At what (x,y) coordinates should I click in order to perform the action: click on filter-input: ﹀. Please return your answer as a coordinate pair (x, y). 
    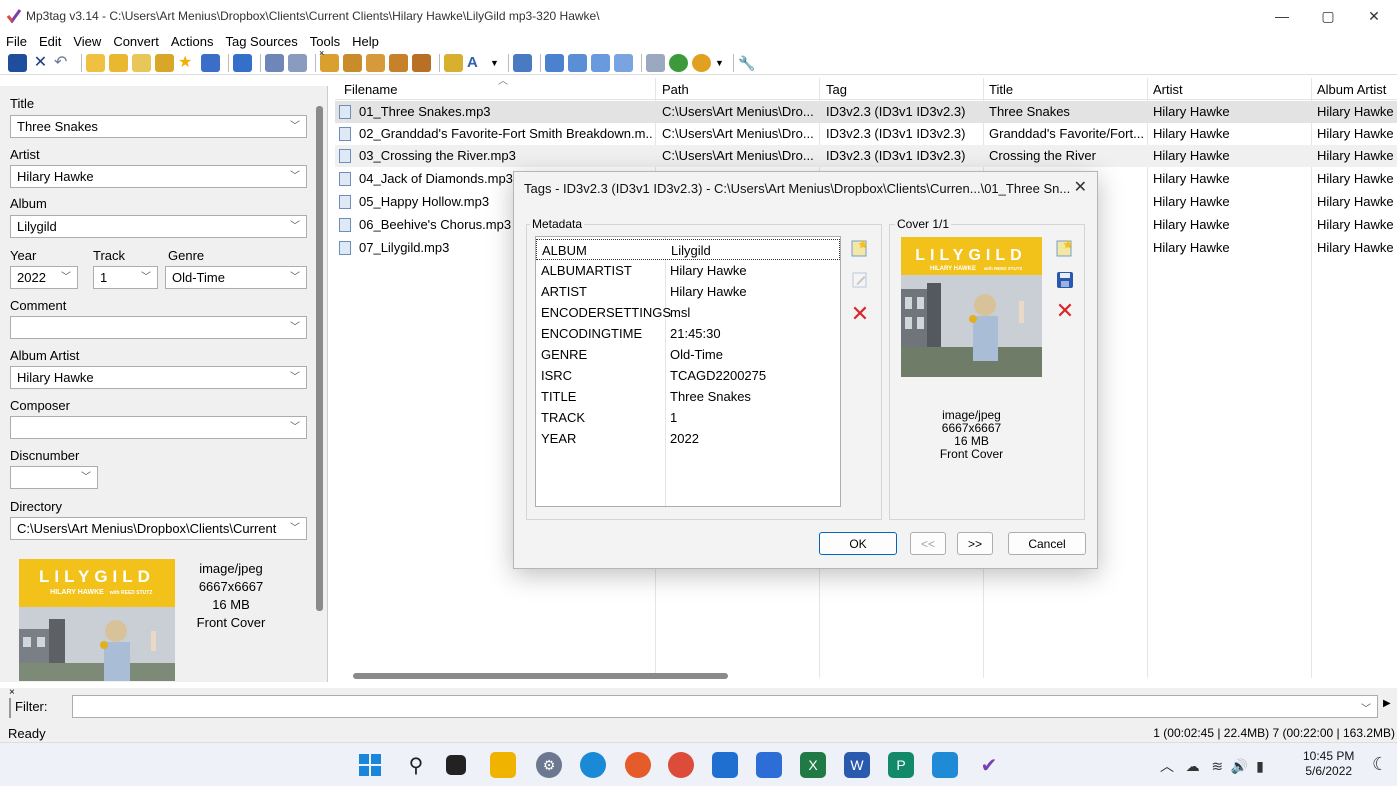
    Looking at the image, I should click on (725, 706).